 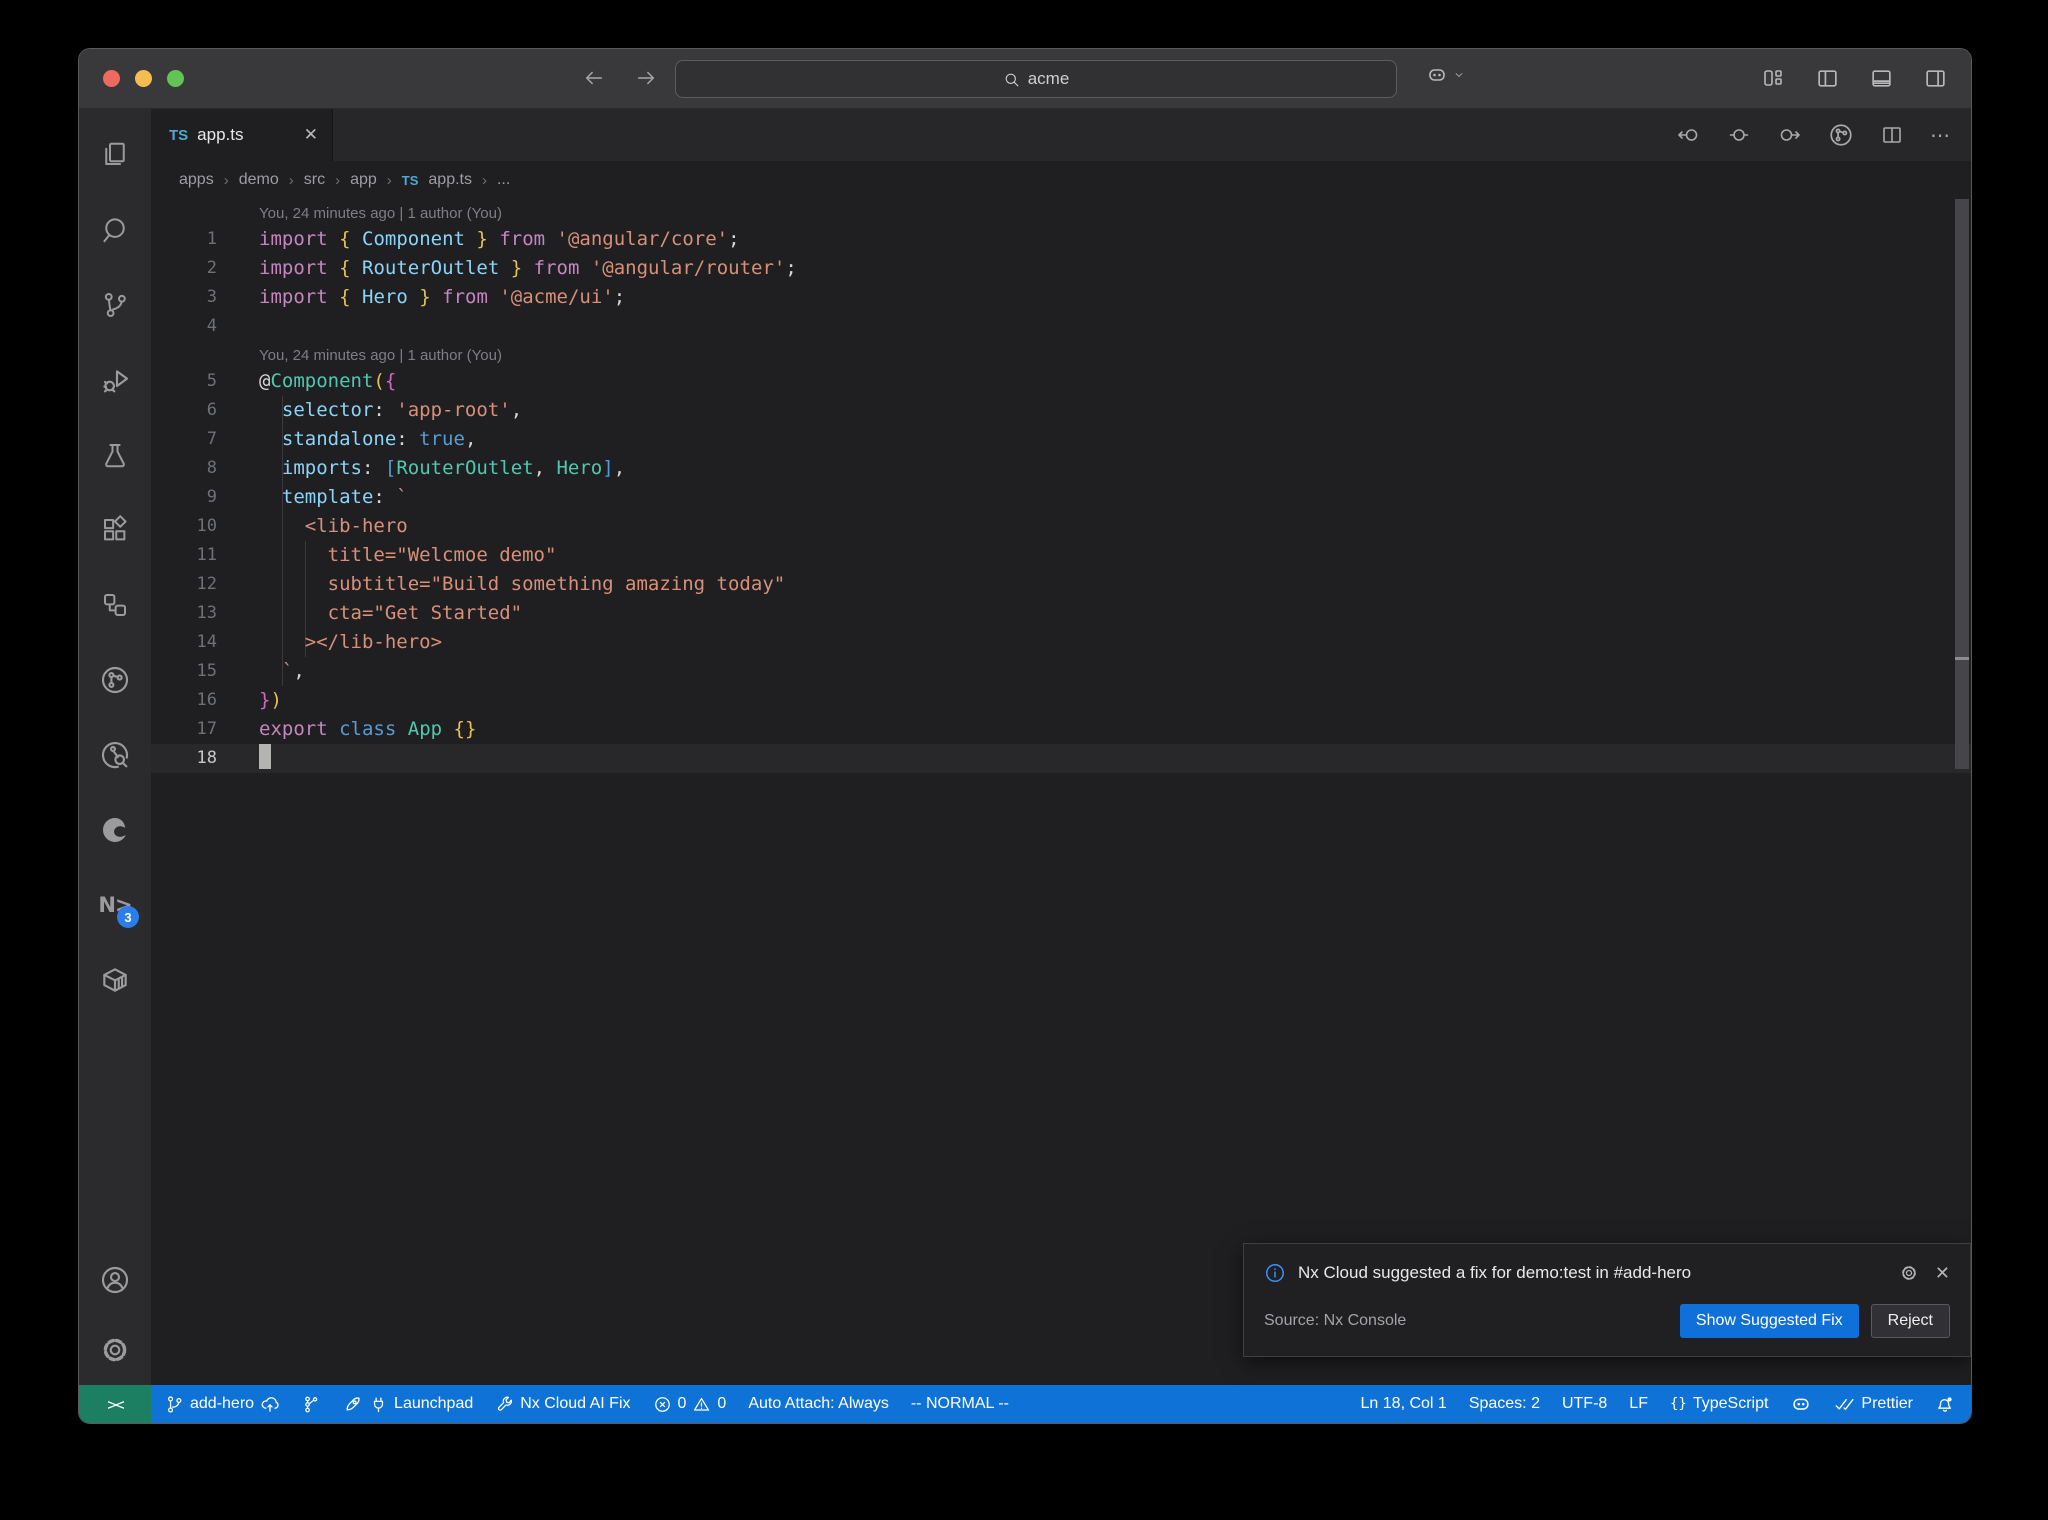 What do you see at coordinates (311, 1404) in the screenshot?
I see `git-graph-status-item` at bounding box center [311, 1404].